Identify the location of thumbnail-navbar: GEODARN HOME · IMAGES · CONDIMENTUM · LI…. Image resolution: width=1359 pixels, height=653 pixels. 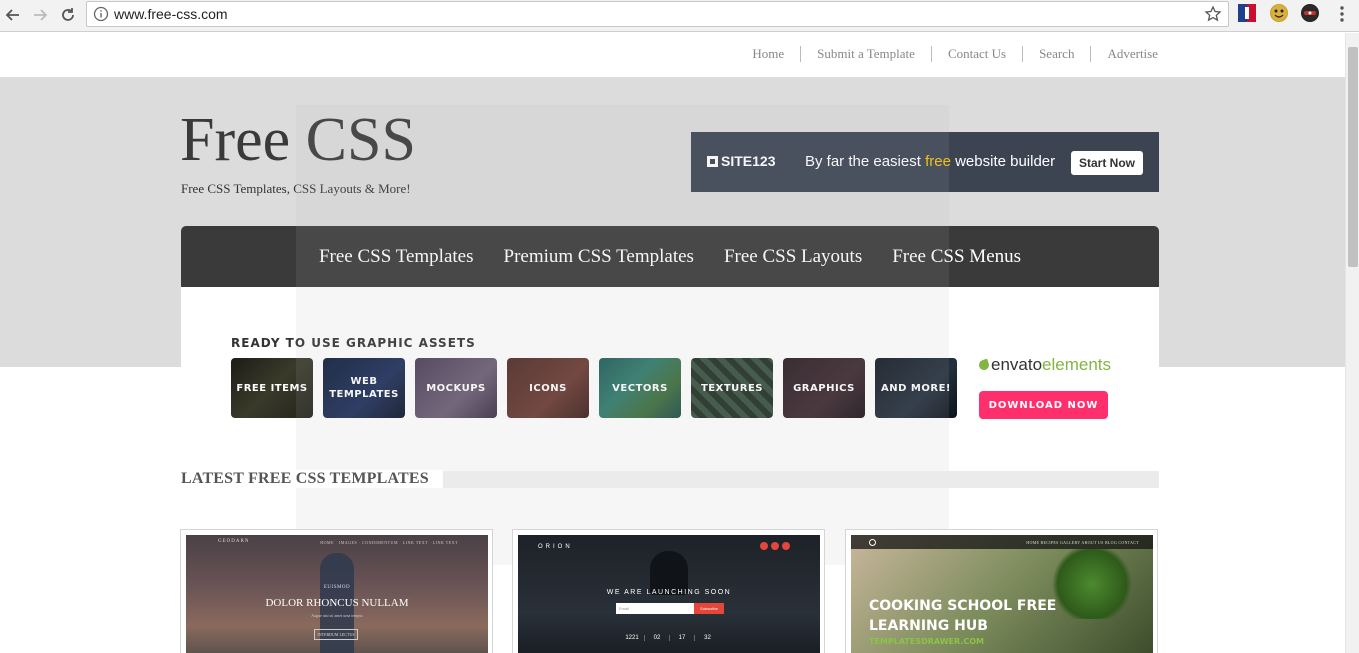
(337, 542).